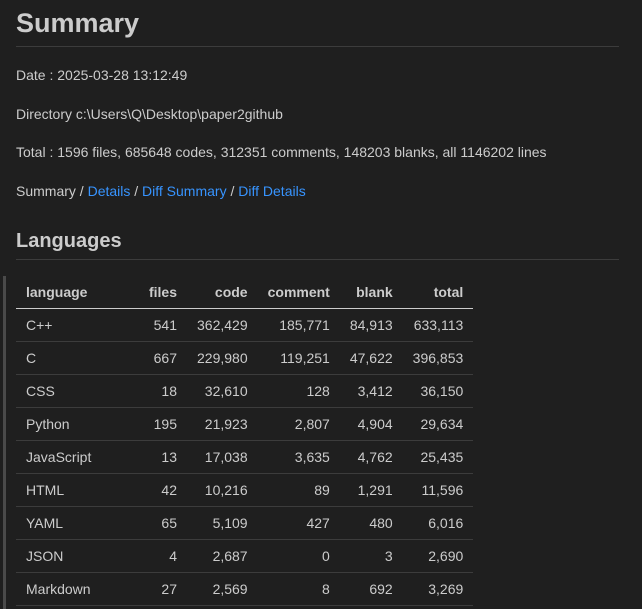 Image resolution: width=642 pixels, height=609 pixels. What do you see at coordinates (222, 391) in the screenshot?
I see `cell-code: 32,610` at bounding box center [222, 391].